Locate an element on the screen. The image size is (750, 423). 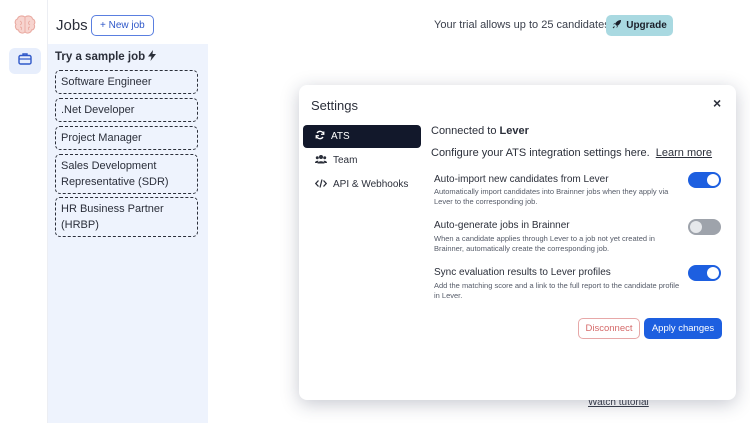
trial-notice: Your trial allows up to 25 candidates is located at coordinates (522, 25).